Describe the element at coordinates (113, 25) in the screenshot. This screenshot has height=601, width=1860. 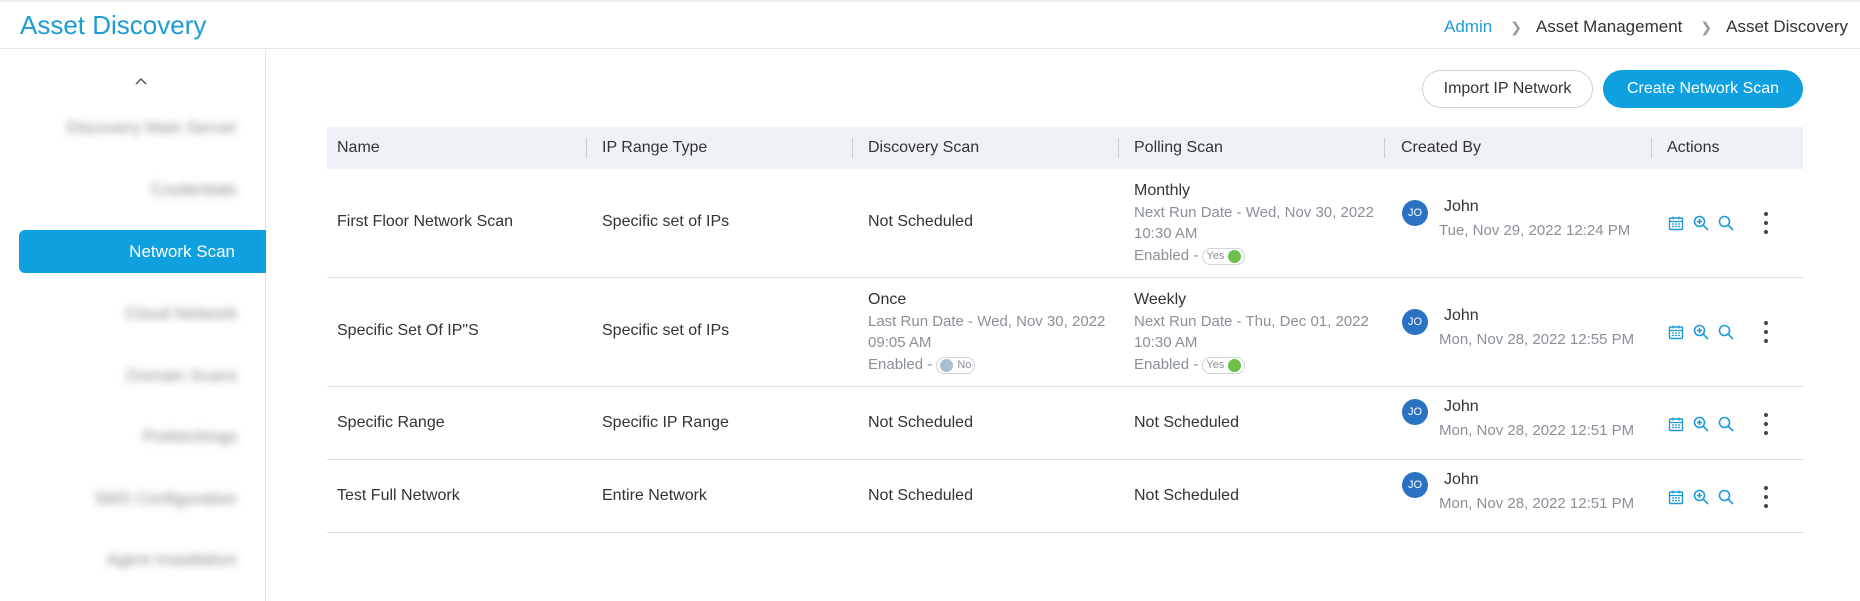
I see `page-title: Asset Discovery` at that location.